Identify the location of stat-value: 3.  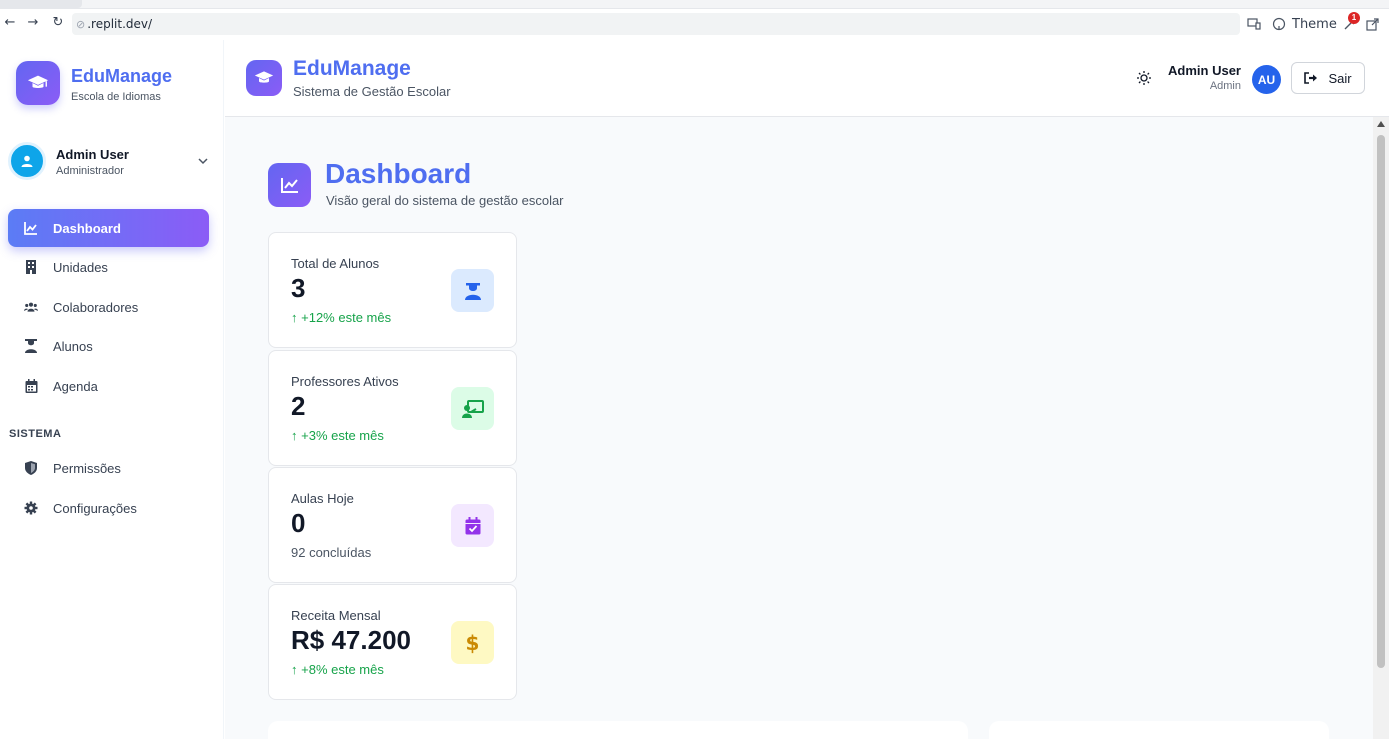
(298, 288).